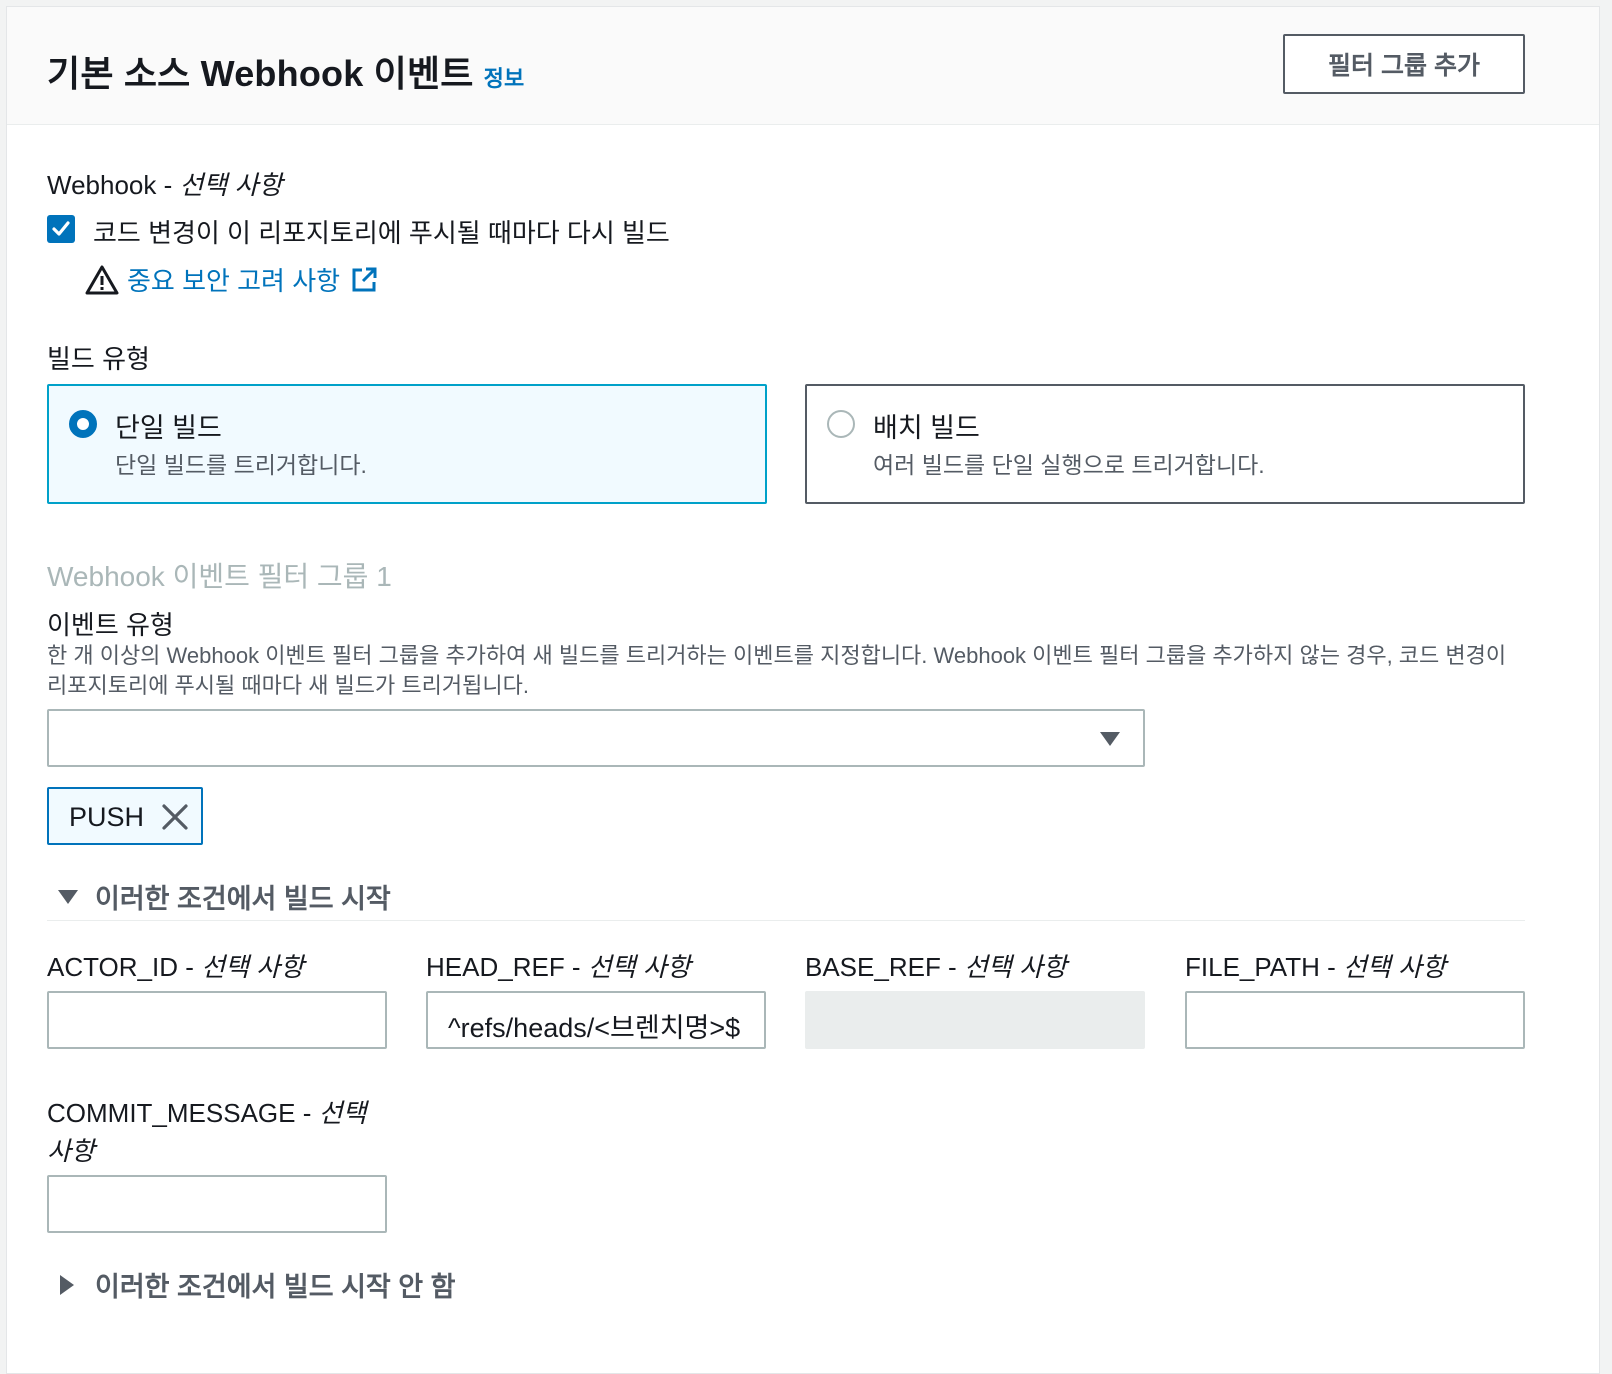  What do you see at coordinates (504, 78) in the screenshot?
I see `info-link: 정보` at bounding box center [504, 78].